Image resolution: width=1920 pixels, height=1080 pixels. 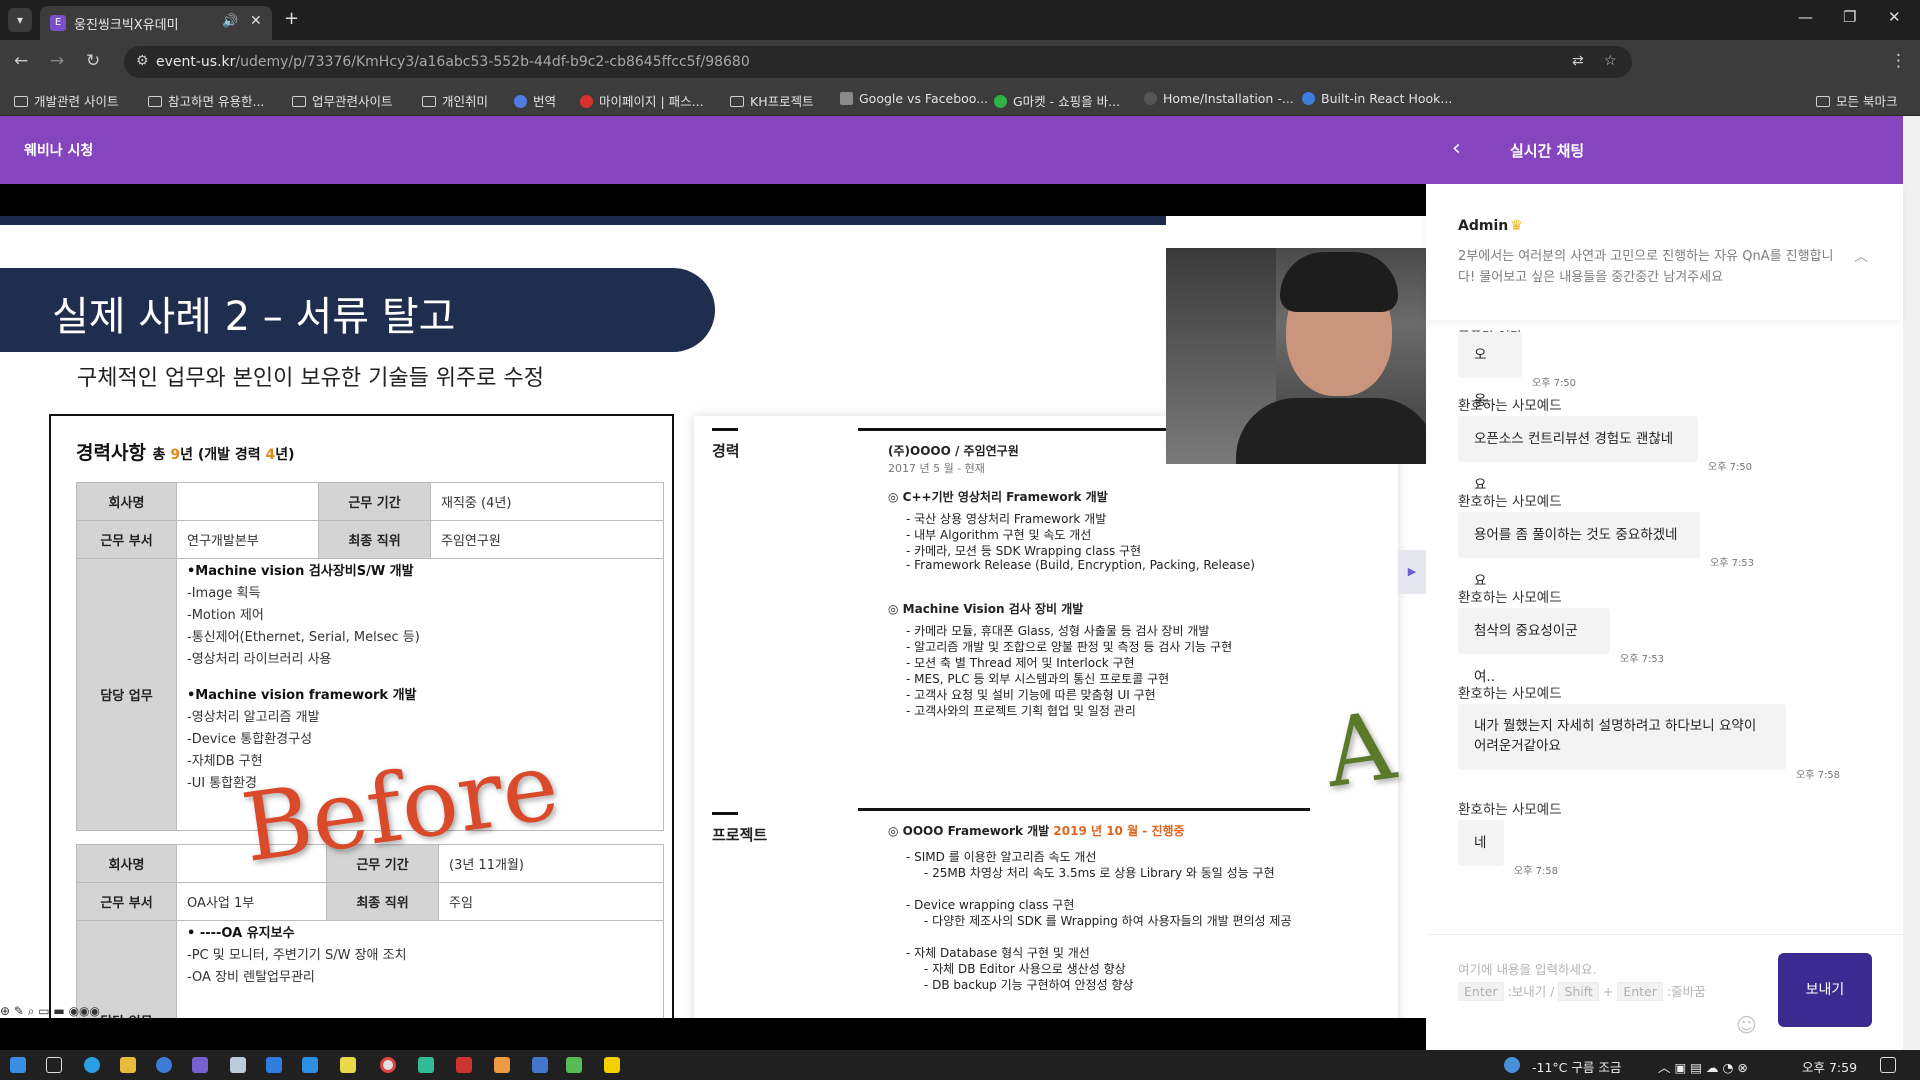 I want to click on message-time: 오후 7:58, so click(x=1818, y=775).